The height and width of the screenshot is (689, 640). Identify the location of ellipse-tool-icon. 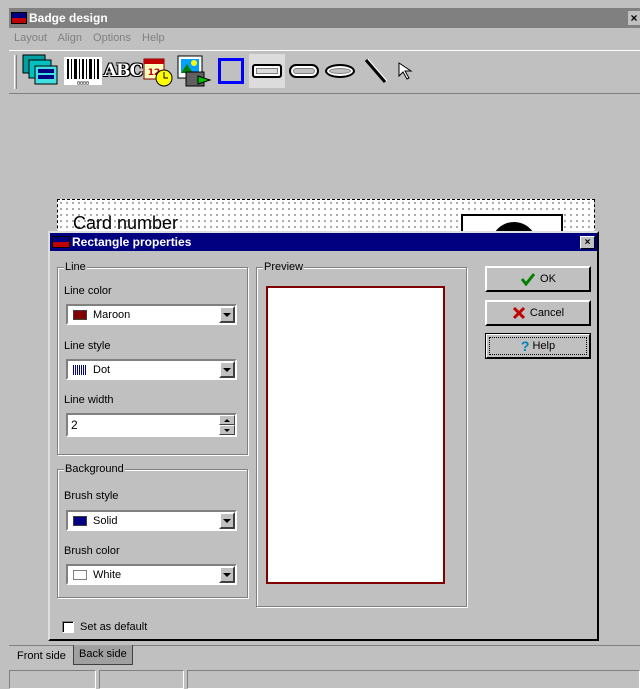
(340, 71).